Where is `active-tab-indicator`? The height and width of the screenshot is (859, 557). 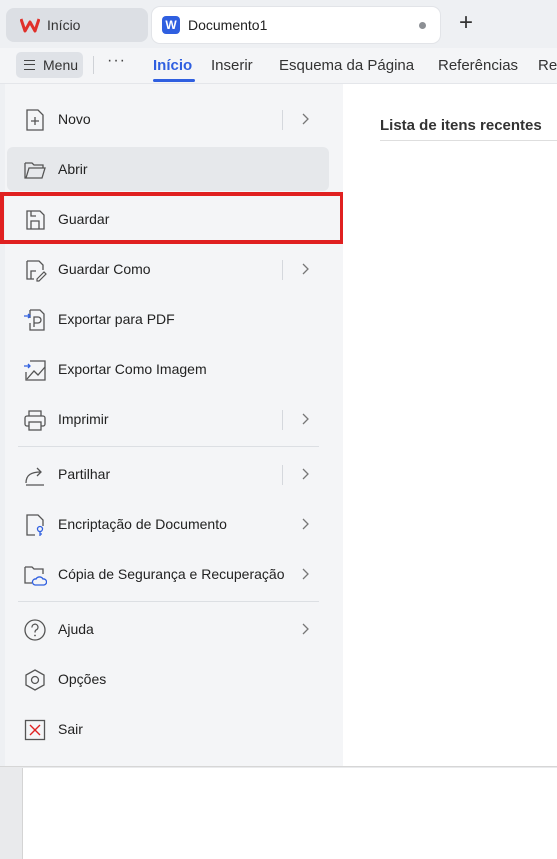 active-tab-indicator is located at coordinates (174, 80).